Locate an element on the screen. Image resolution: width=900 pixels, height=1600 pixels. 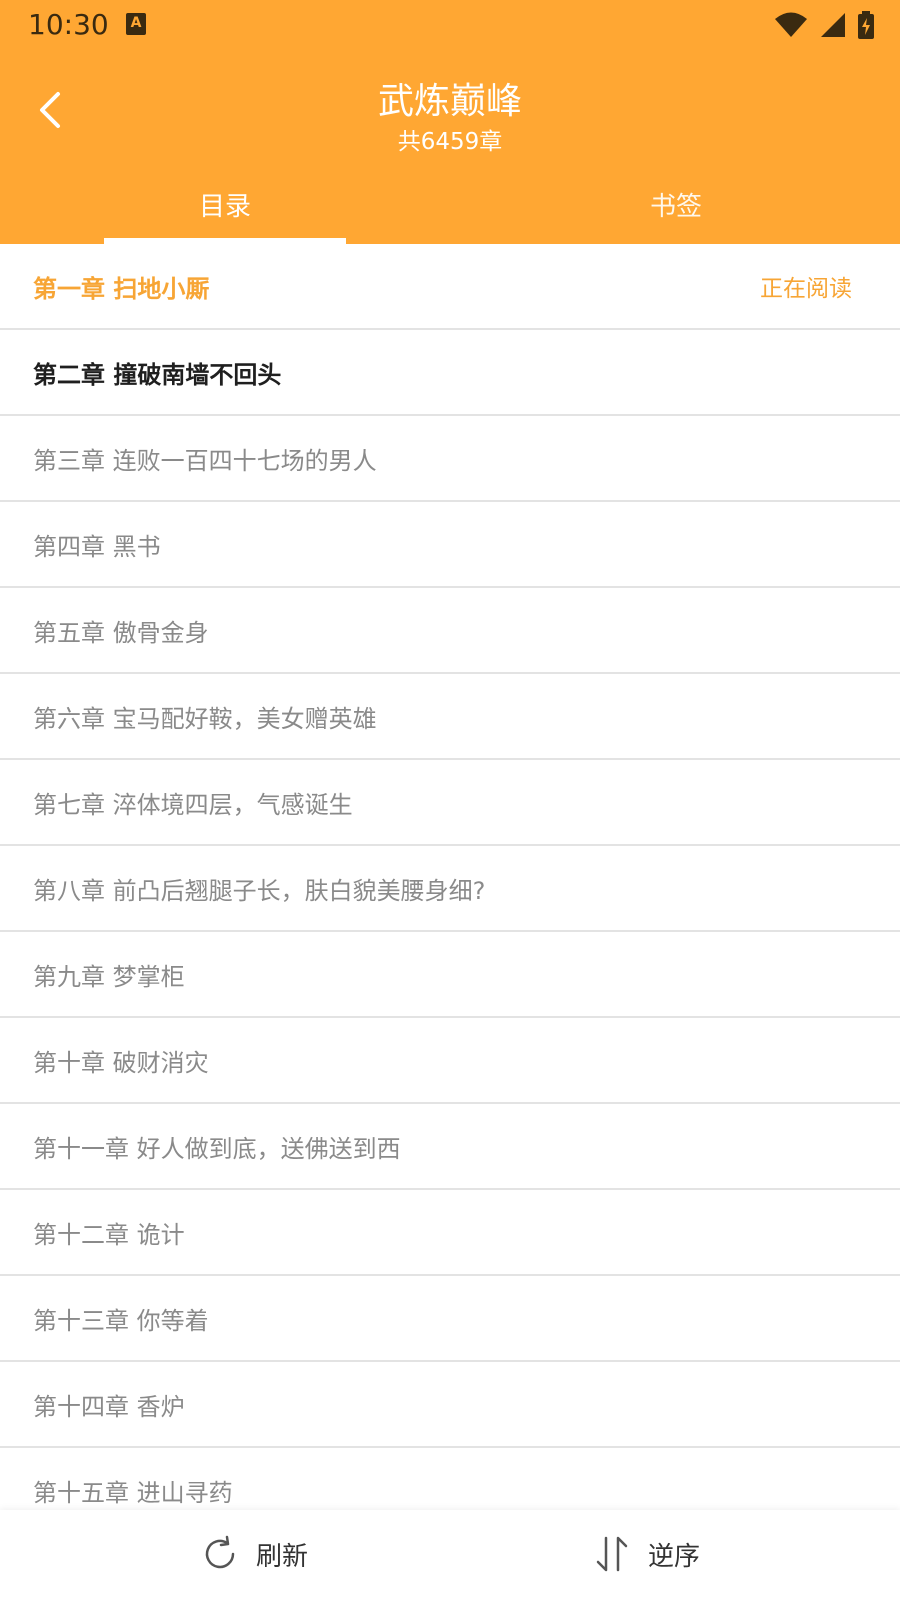
bottom-toolbar: 刷新 逆序 is located at coordinates (450, 1555).